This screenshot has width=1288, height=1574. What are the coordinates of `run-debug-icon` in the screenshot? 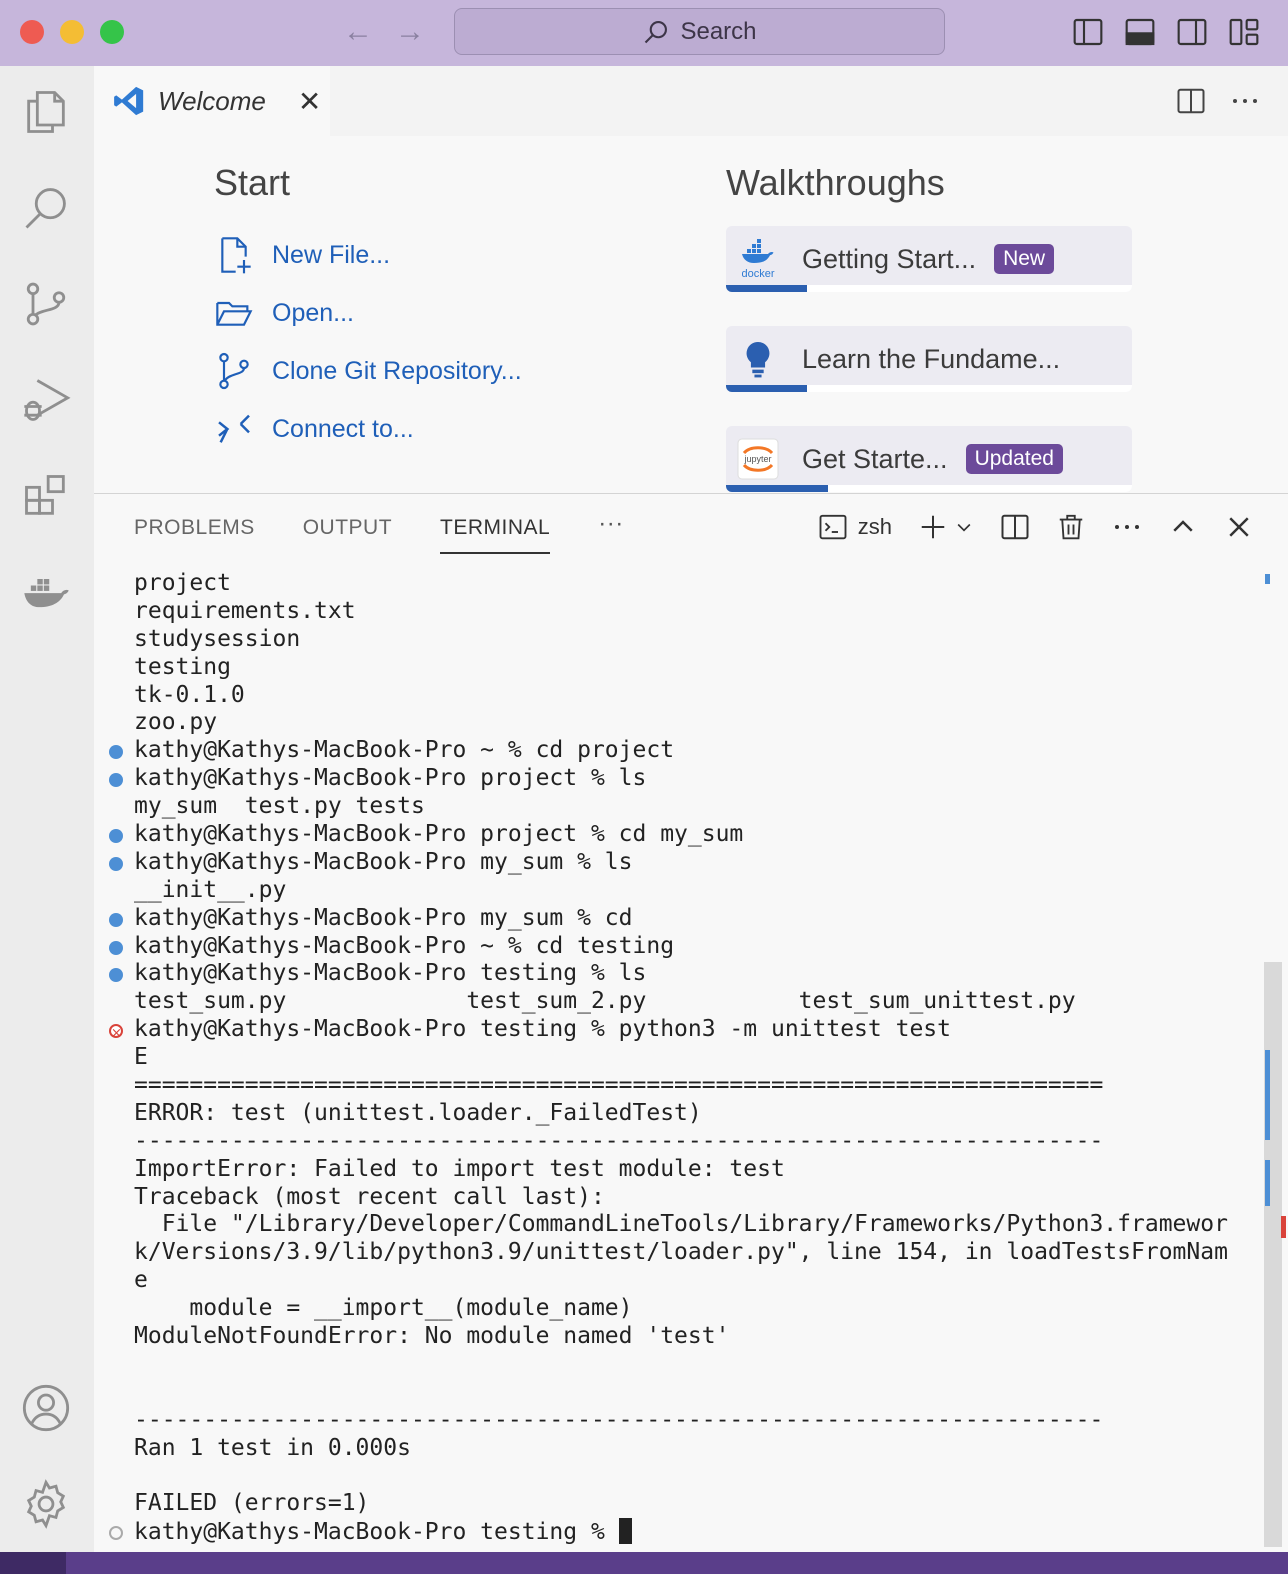 It's located at (46, 400).